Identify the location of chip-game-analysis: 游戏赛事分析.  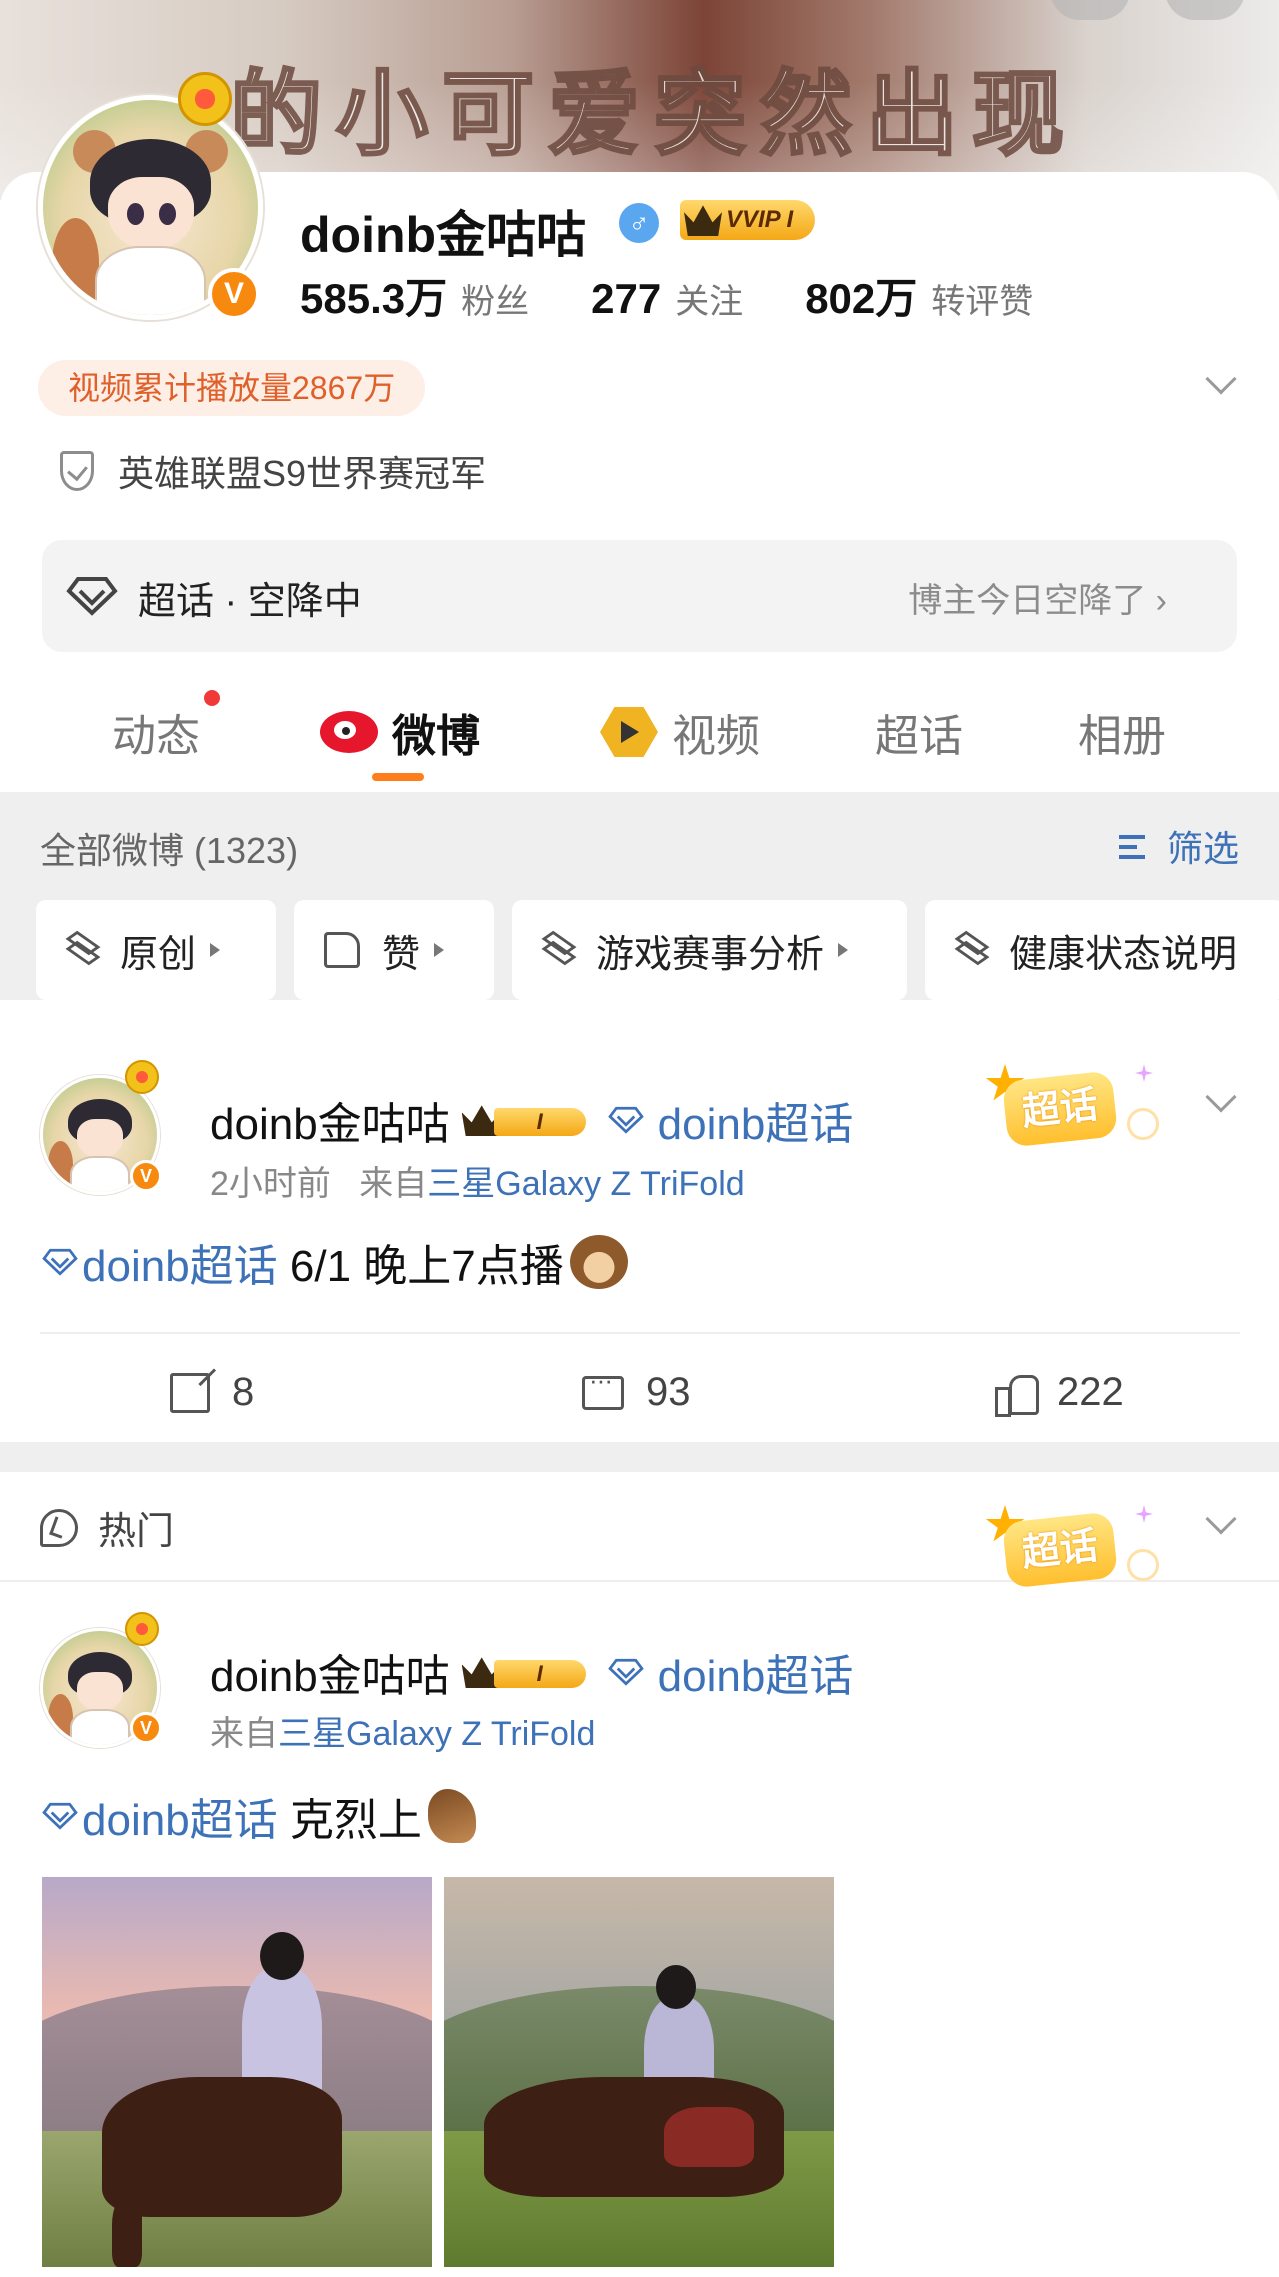
(709, 950).